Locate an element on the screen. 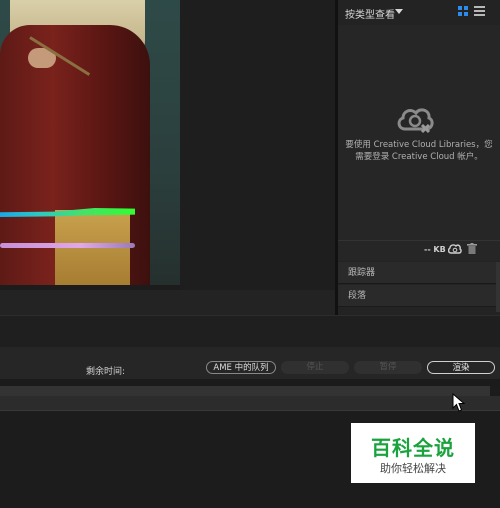  list-view-icon is located at coordinates (479, 11).